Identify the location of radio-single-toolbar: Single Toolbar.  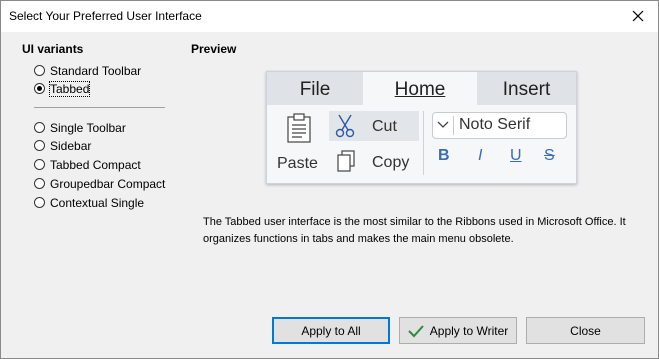
(80, 127).